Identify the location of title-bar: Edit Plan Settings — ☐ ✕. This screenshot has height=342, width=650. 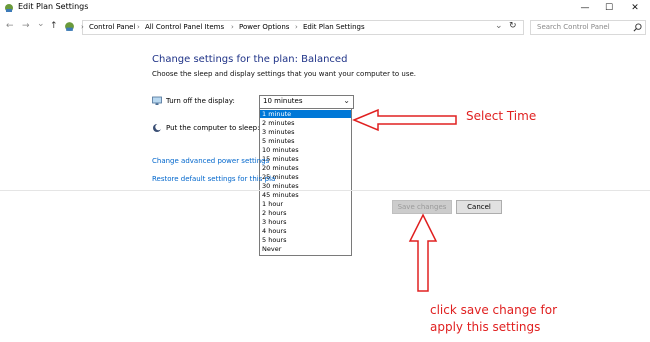
(325, 8).